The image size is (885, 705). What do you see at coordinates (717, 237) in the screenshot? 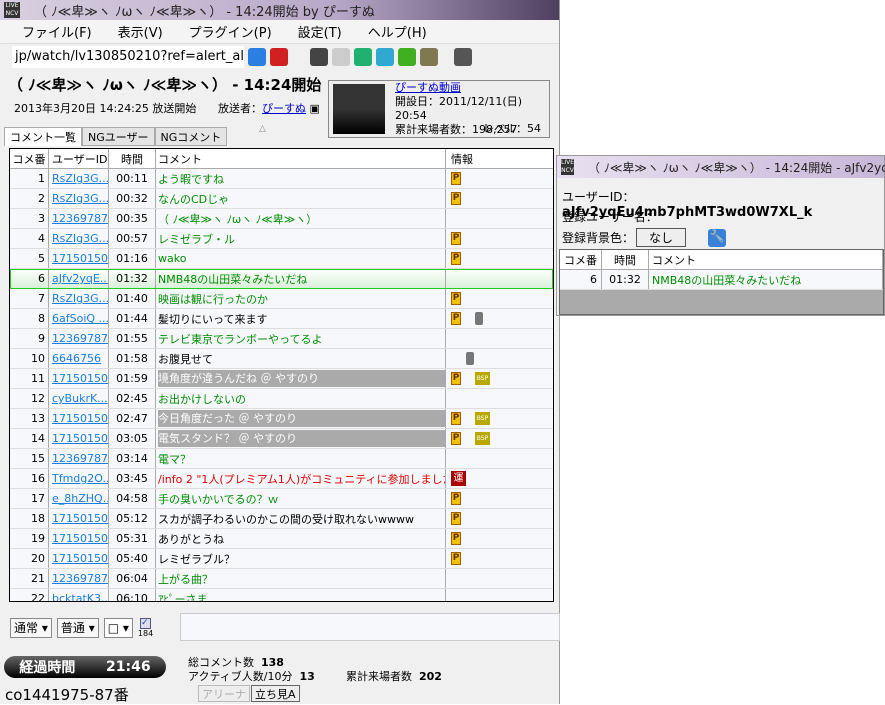
I see `wrench-icon: 🔧` at bounding box center [717, 237].